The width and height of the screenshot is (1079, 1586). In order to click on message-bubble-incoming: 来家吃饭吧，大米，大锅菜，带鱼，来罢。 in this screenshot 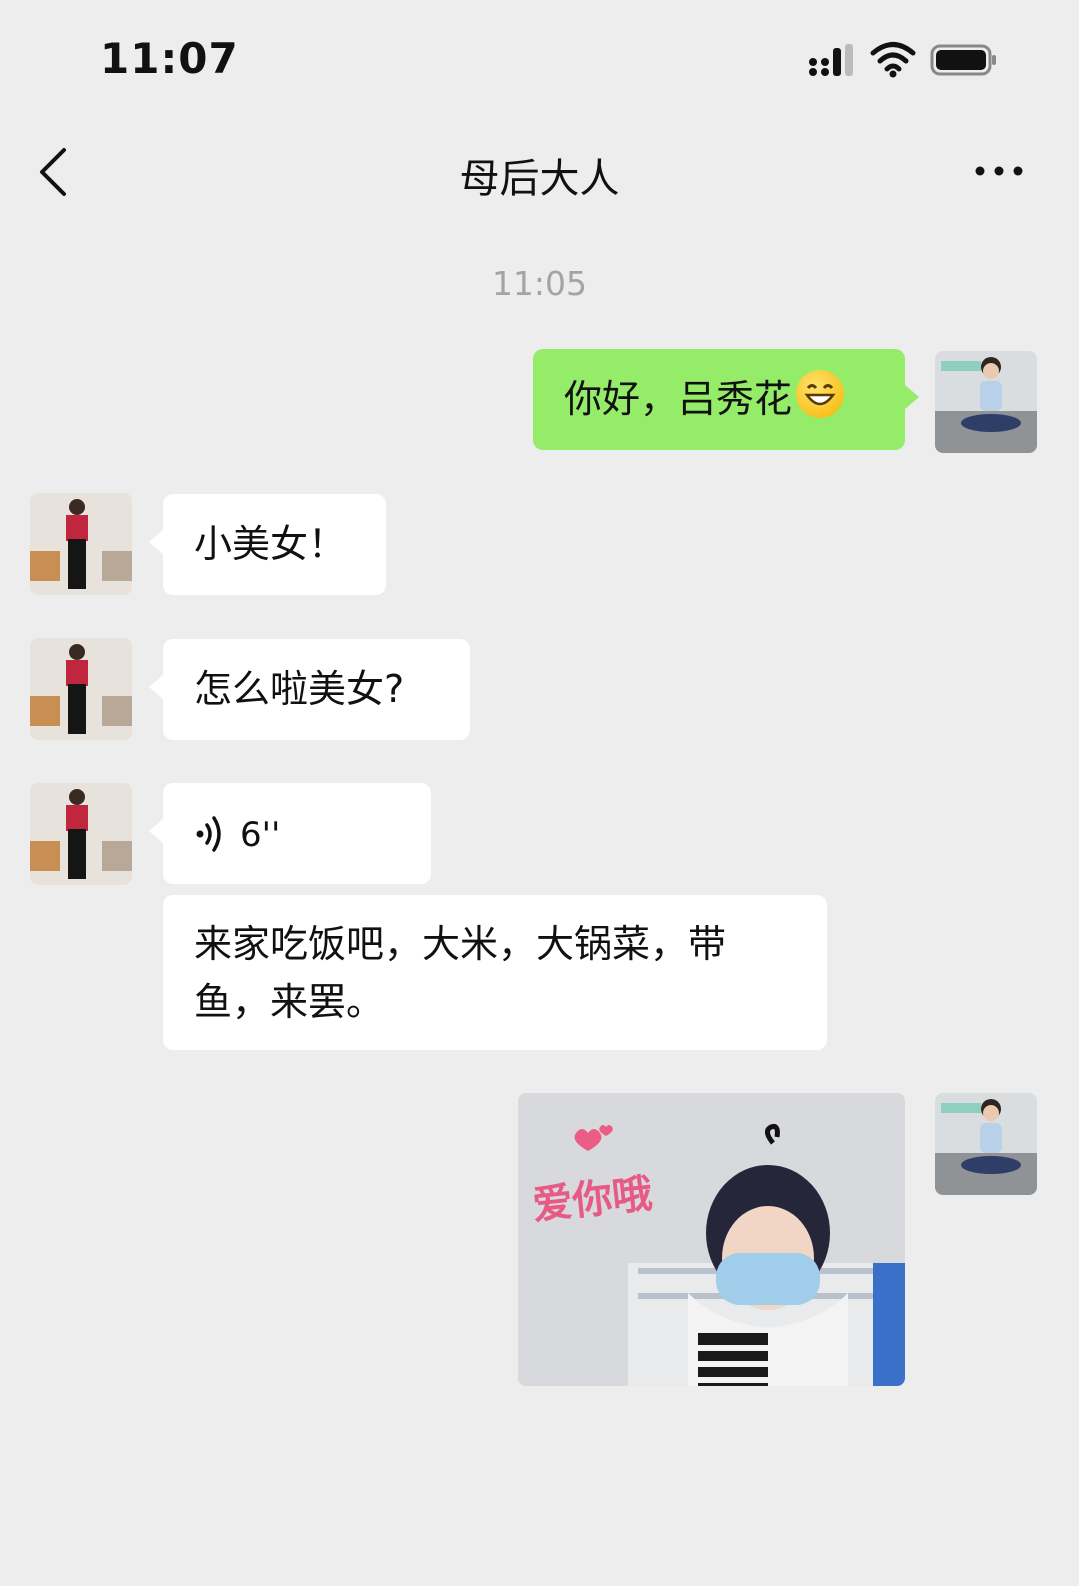, I will do `click(495, 972)`.